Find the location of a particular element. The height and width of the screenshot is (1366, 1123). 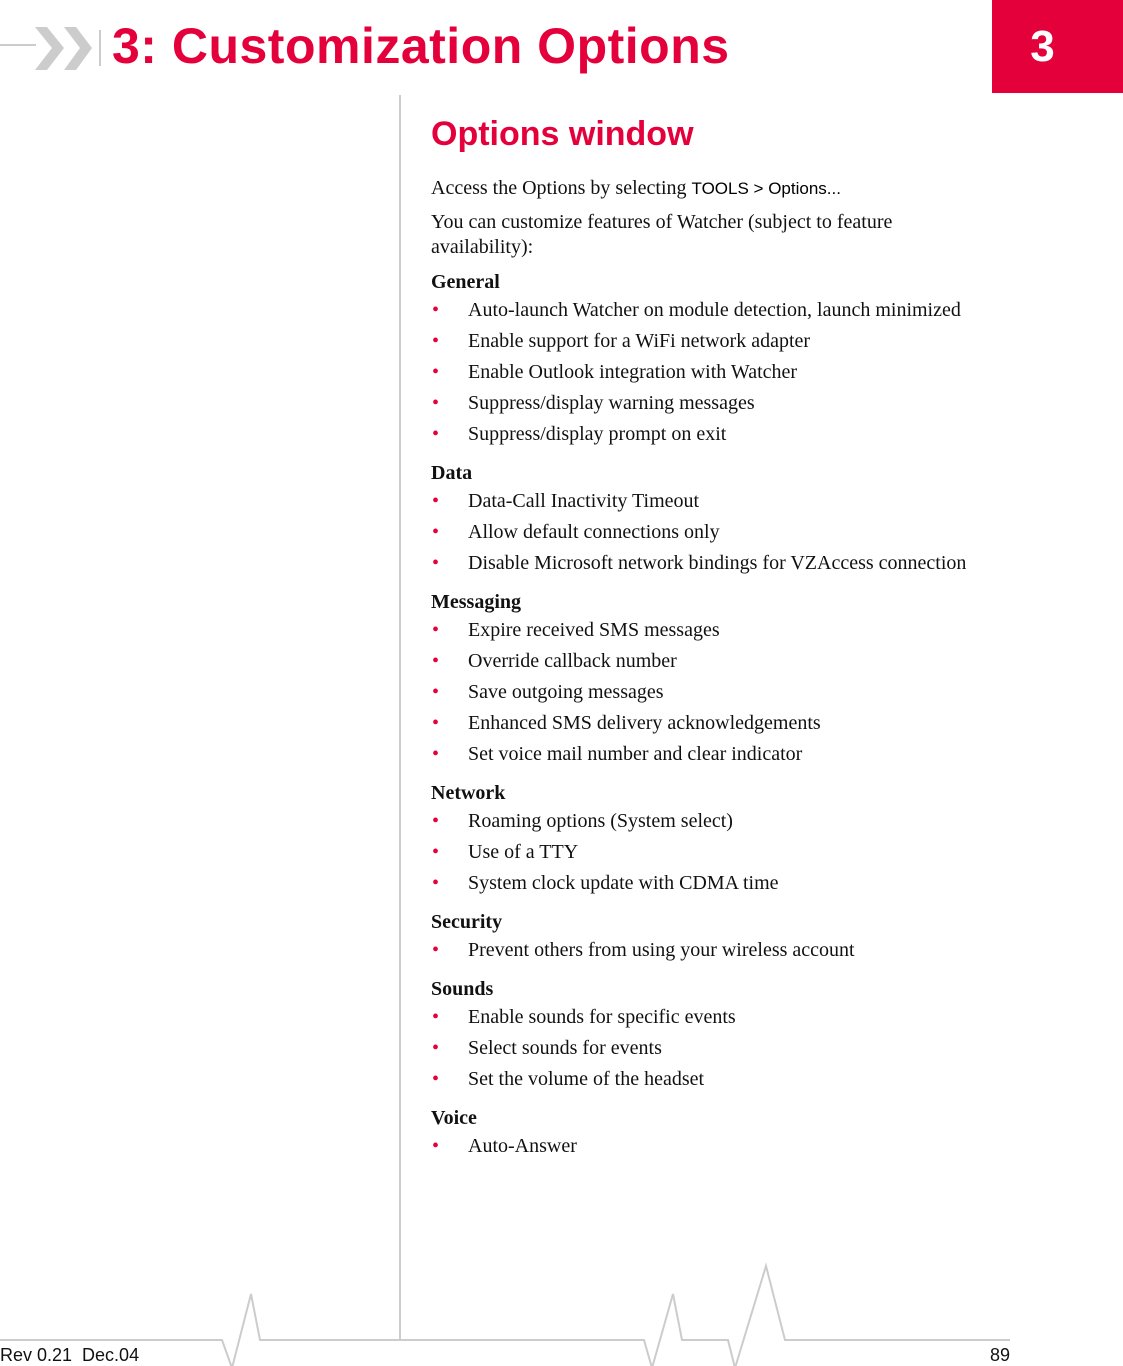

group-label: Voice is located at coordinates (454, 1118).